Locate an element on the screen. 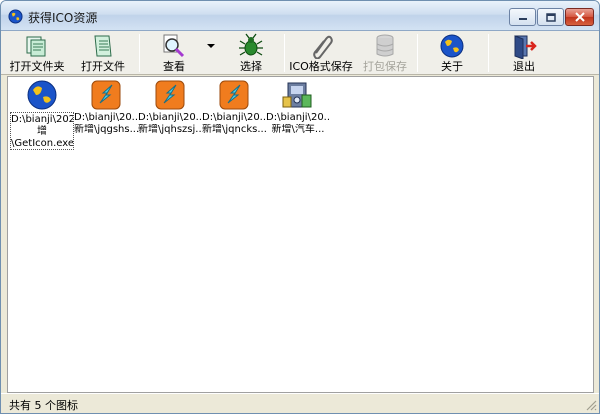  close-button is located at coordinates (579, 17).